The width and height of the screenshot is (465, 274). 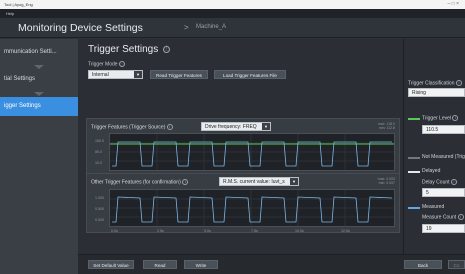 I want to click on y-tick: 1.000, so click(x=99, y=198).